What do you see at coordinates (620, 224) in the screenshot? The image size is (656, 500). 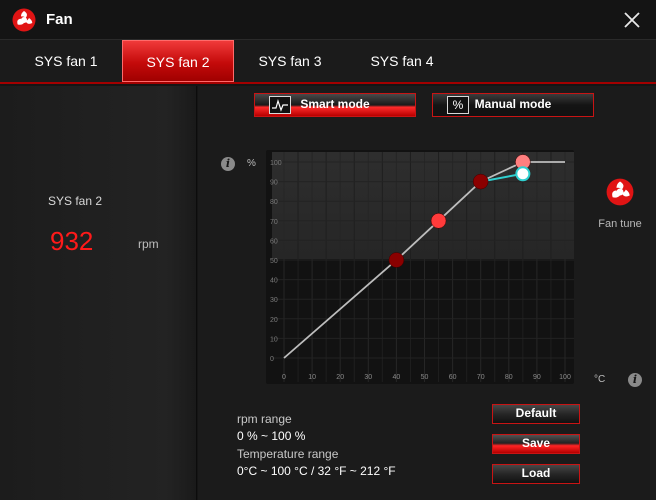 I see `fan-tune-label: Fan tune` at bounding box center [620, 224].